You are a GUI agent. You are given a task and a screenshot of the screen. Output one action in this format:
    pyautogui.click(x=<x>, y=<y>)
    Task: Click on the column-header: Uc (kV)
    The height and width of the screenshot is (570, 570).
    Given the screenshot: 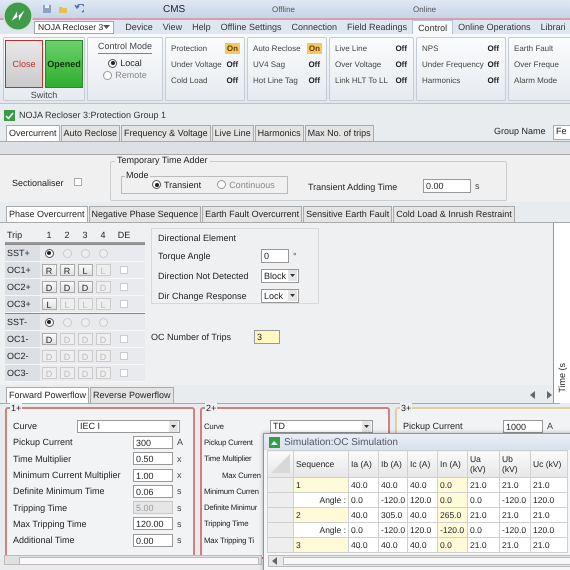 What is the action you would take?
    pyautogui.click(x=549, y=464)
    